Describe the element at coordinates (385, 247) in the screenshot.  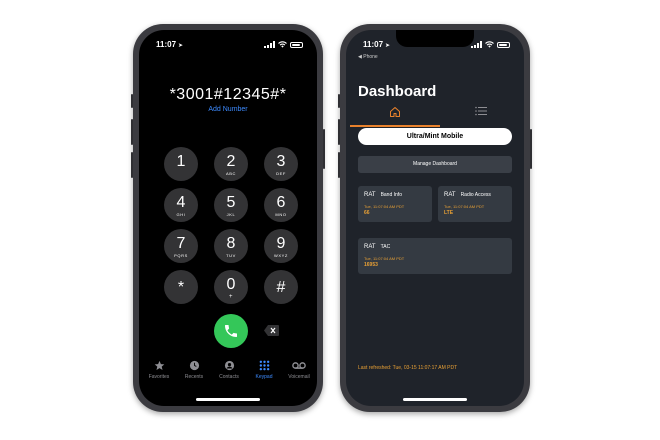
I see `card-title: TAC` at that location.